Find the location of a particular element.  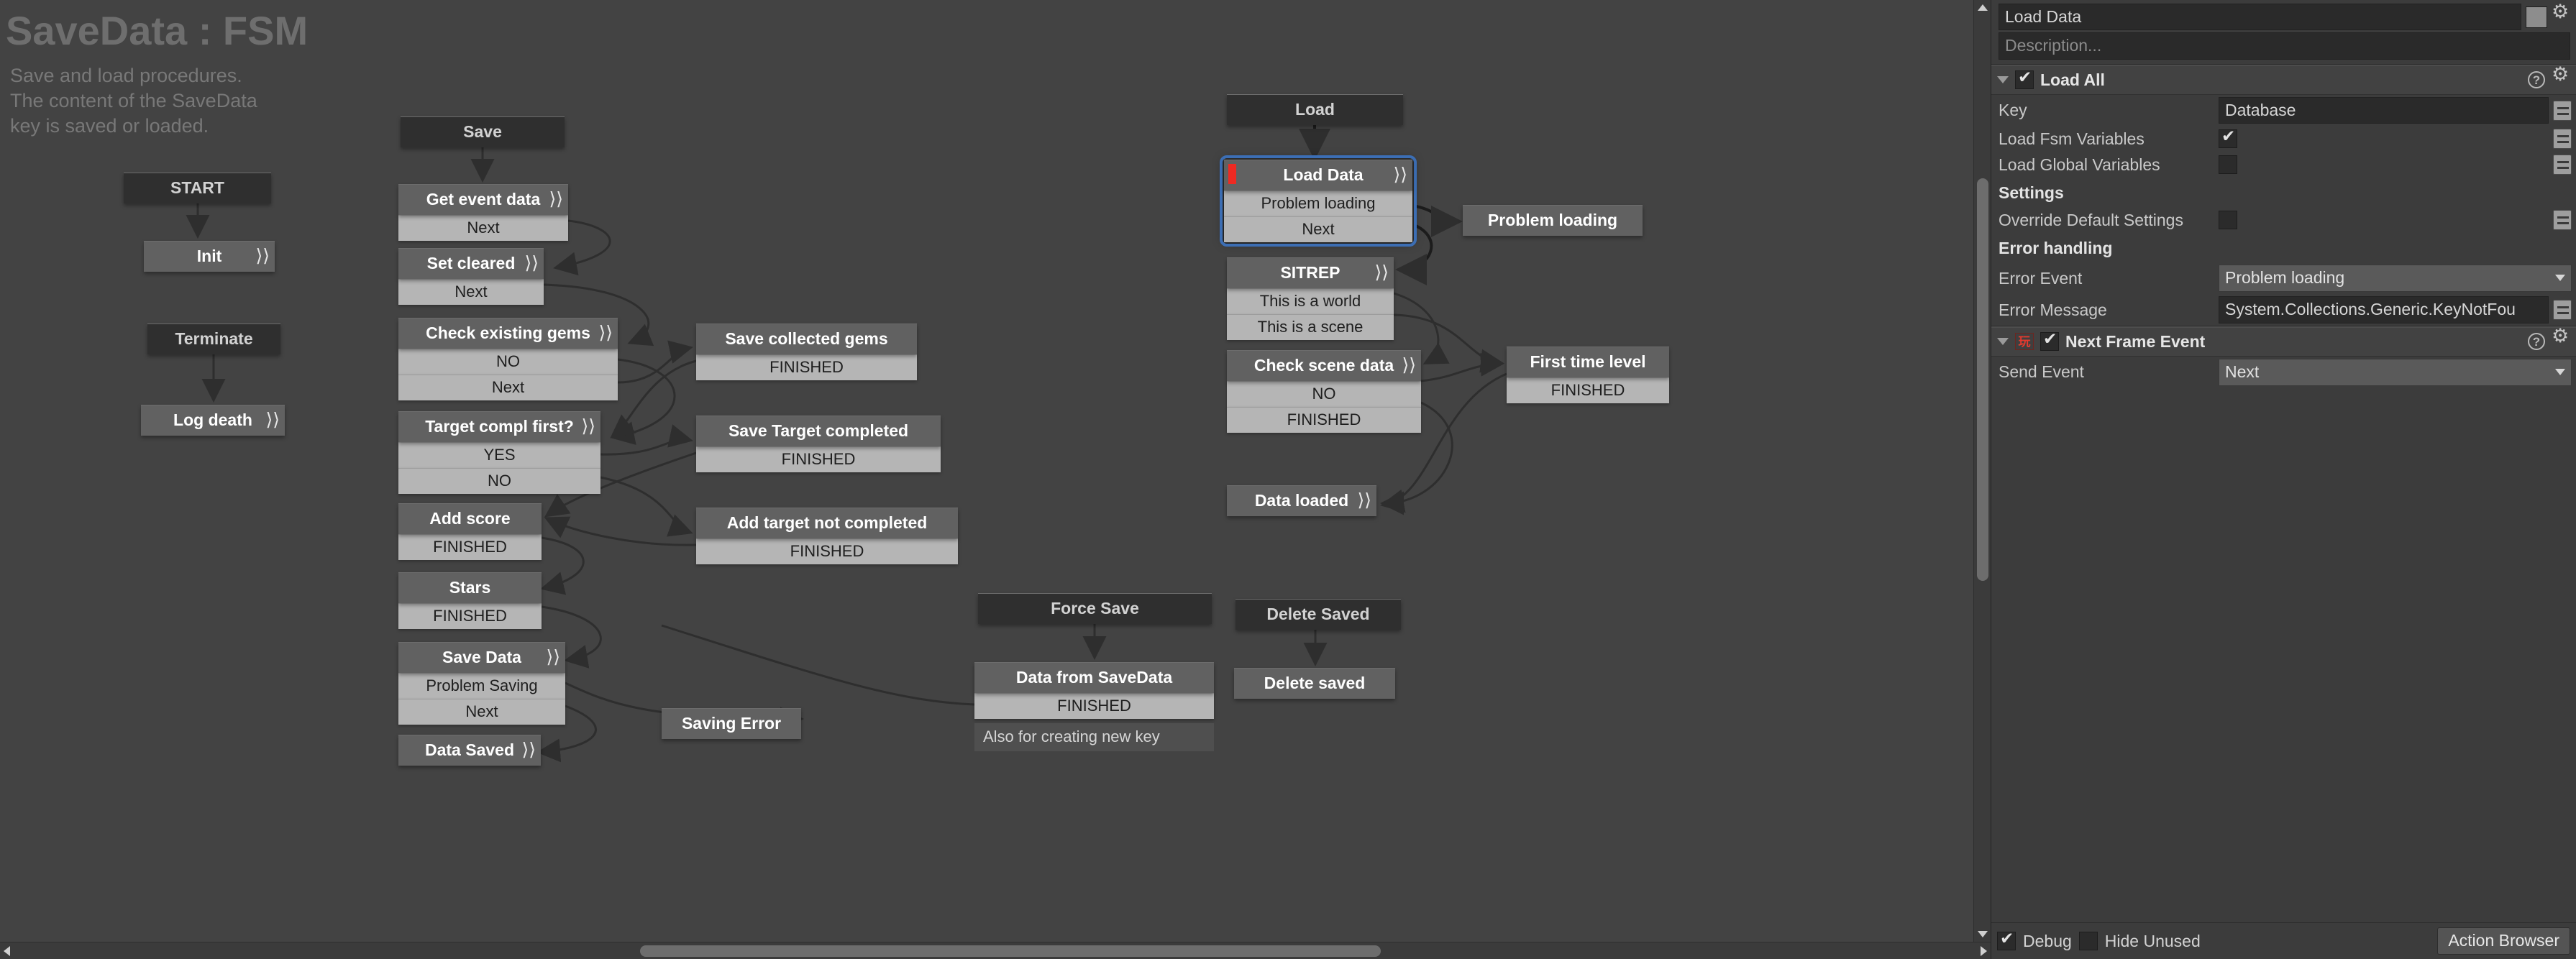

state-event-row: Problem Saving is located at coordinates (481, 686).